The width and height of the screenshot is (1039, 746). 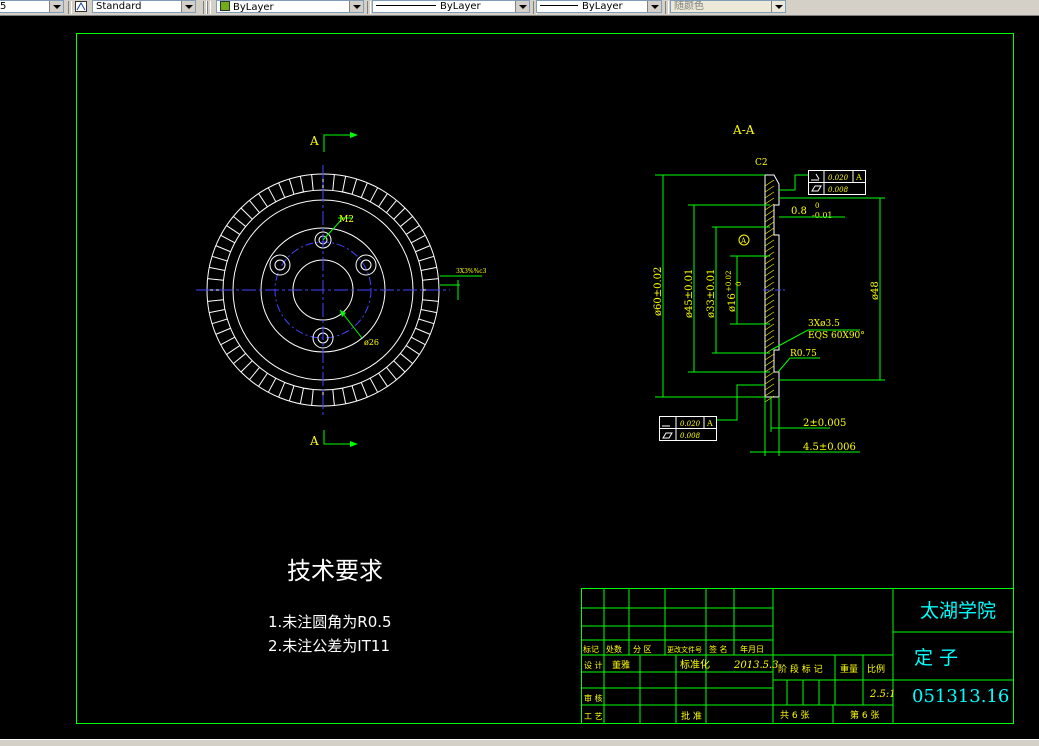 What do you see at coordinates (290, 6) in the screenshot?
I see `color-combo: ByLayer` at bounding box center [290, 6].